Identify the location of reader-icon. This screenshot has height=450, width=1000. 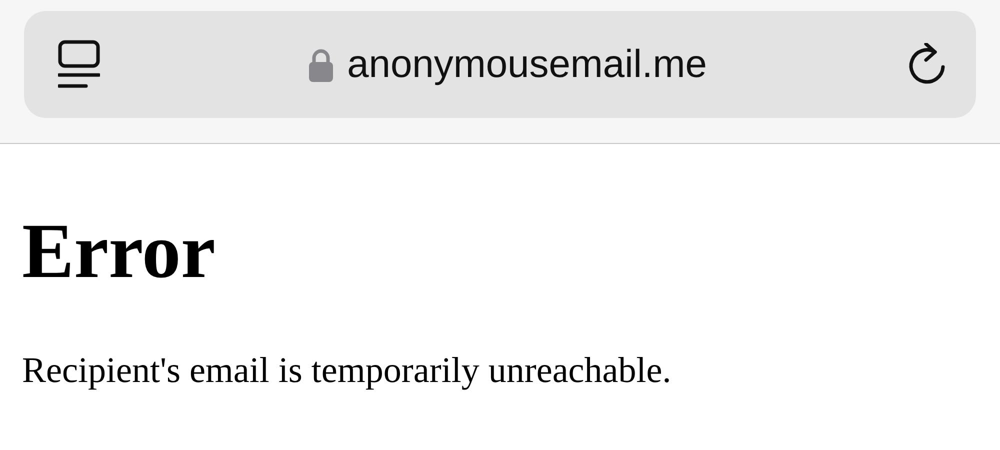
(79, 65).